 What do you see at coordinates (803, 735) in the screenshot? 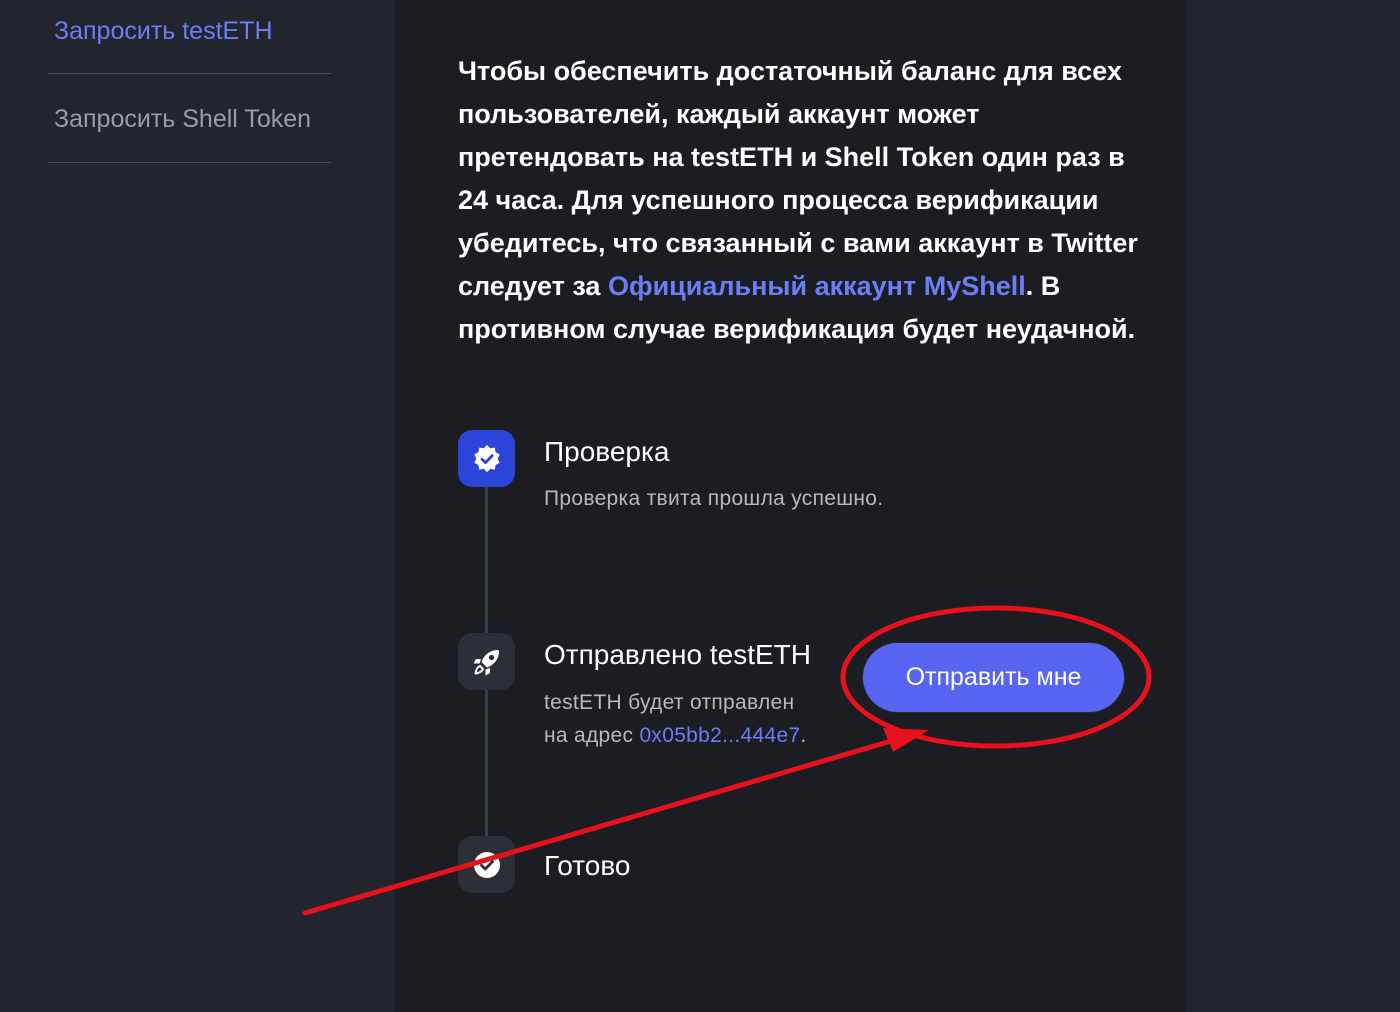
I see `step-sent-description-suffix: .` at bounding box center [803, 735].